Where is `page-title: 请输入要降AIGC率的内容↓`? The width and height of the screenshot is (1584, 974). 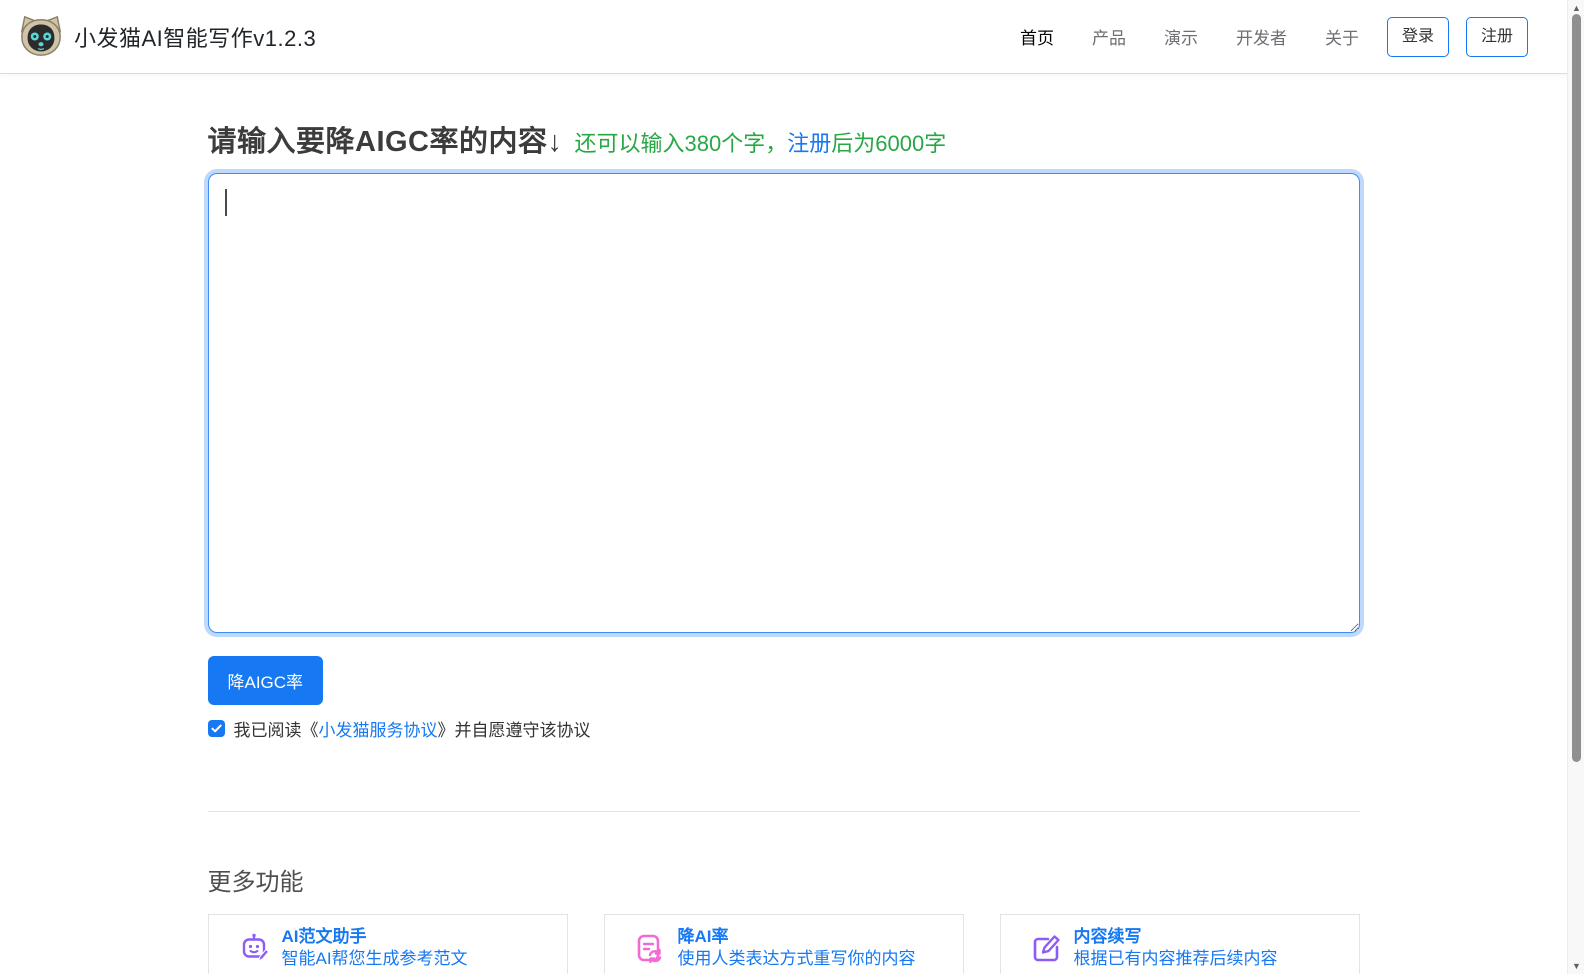
page-title: 请输入要降AIGC率的内容↓ is located at coordinates (385, 142).